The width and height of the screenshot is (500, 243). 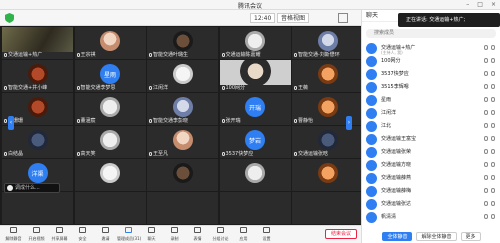 I want to click on participant-tile: 曹静怡, so click(x=327, y=109).